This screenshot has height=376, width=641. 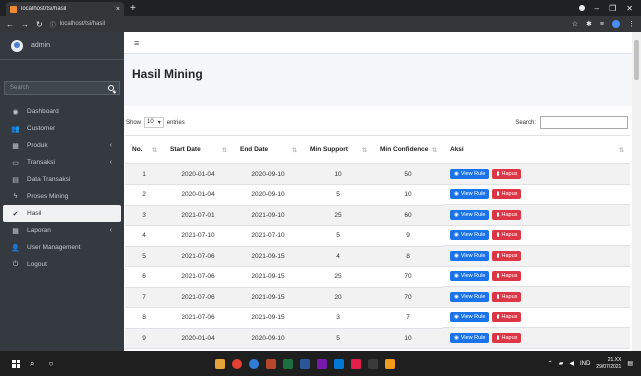 I want to click on chrome-icon, so click(x=237, y=363).